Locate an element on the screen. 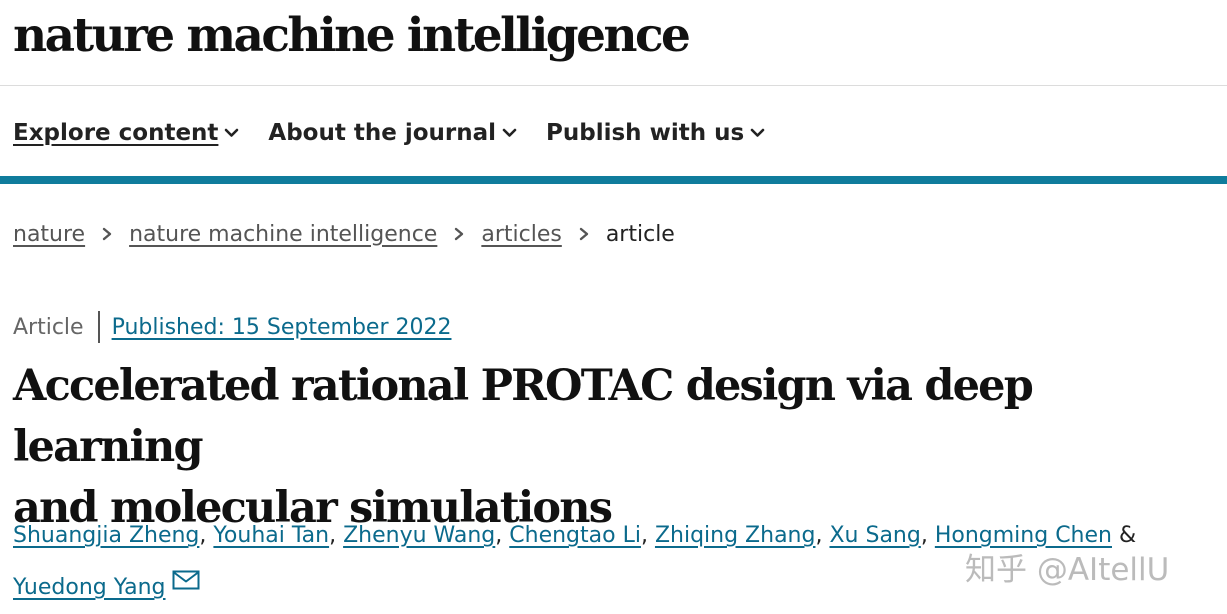 The width and height of the screenshot is (1227, 614). article-meta: Article Published: 15 September 2022 is located at coordinates (232, 327).